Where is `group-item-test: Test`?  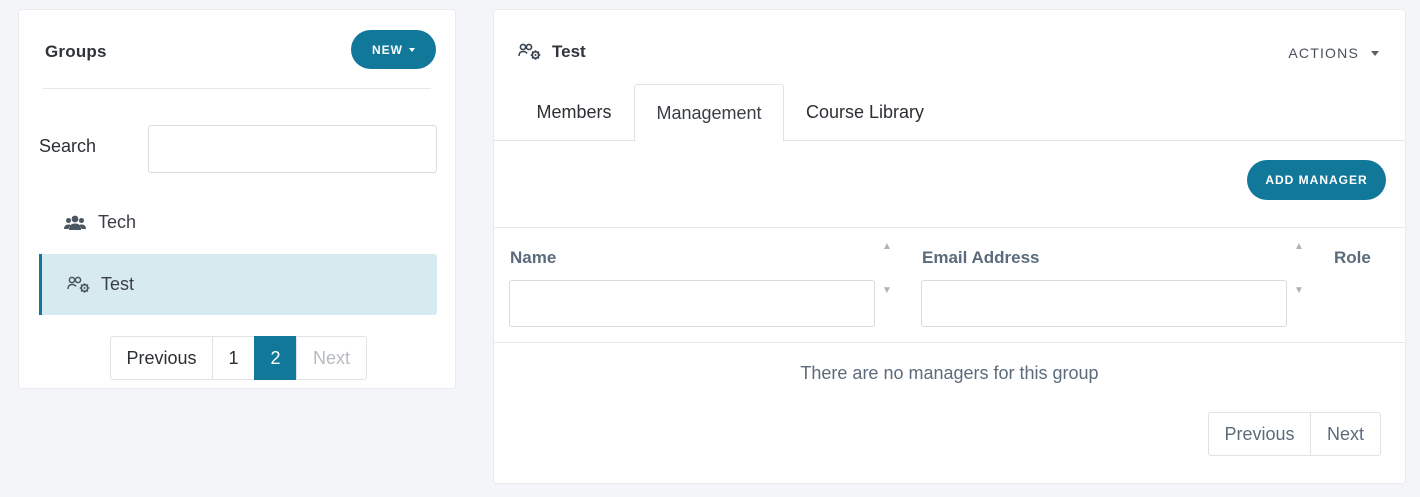
group-item-test: Test is located at coordinates (238, 284).